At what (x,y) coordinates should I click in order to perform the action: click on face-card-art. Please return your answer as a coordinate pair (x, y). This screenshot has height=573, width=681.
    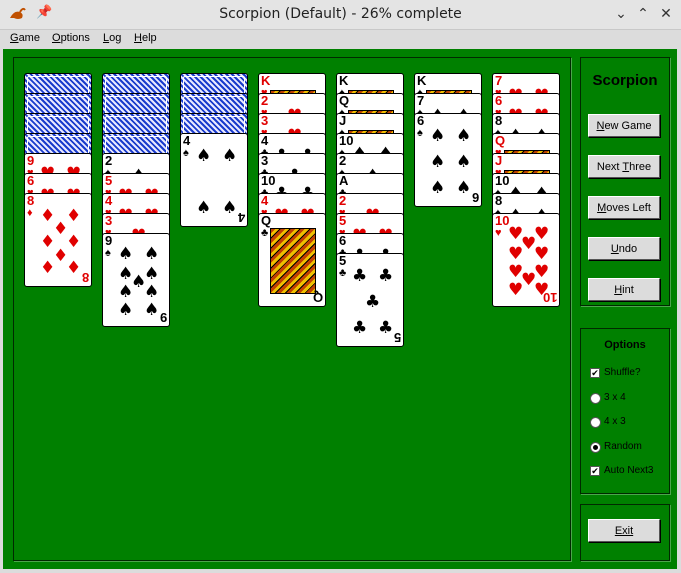
    Looking at the image, I should click on (293, 261).